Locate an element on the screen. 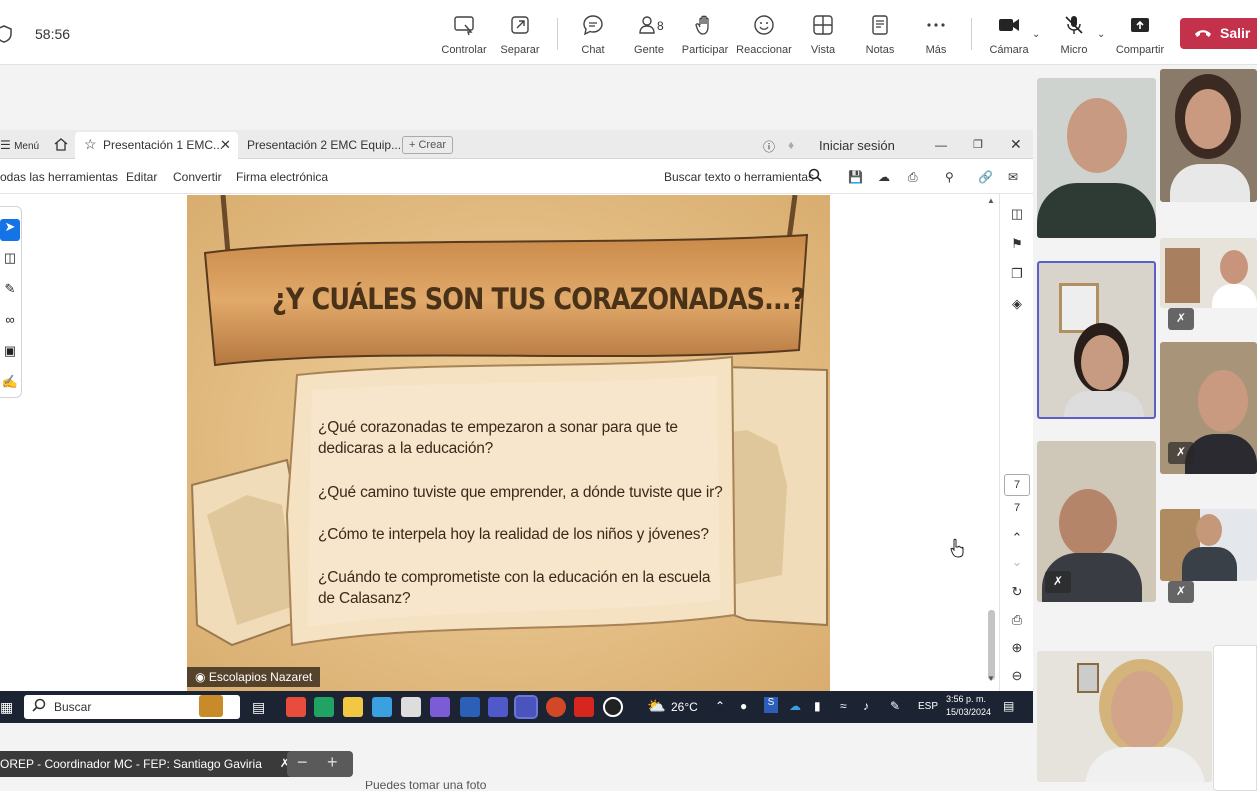 The image size is (1257, 791). mic-button: Micro is located at coordinates (1074, 35).